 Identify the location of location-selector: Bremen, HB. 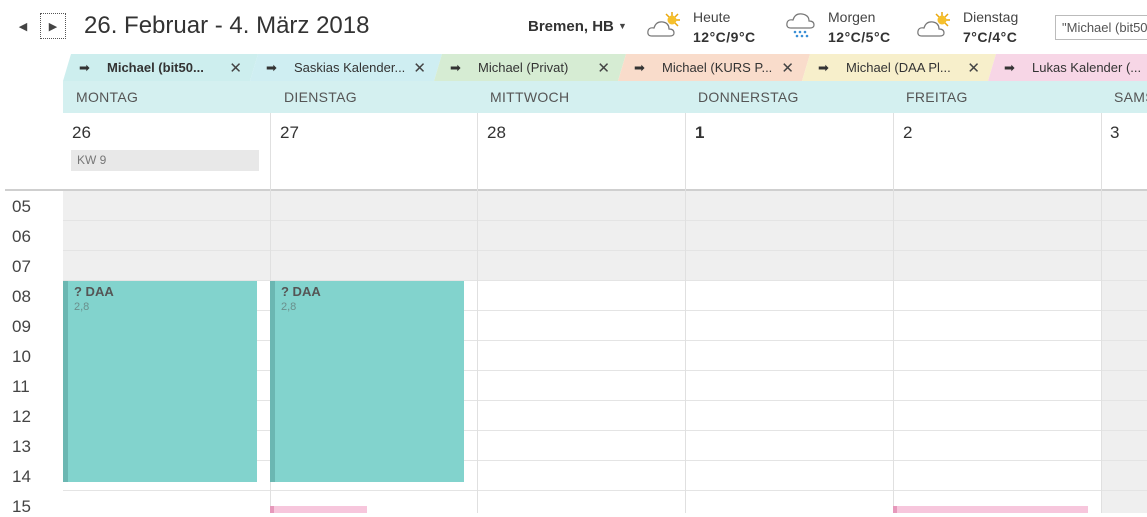
(571, 26).